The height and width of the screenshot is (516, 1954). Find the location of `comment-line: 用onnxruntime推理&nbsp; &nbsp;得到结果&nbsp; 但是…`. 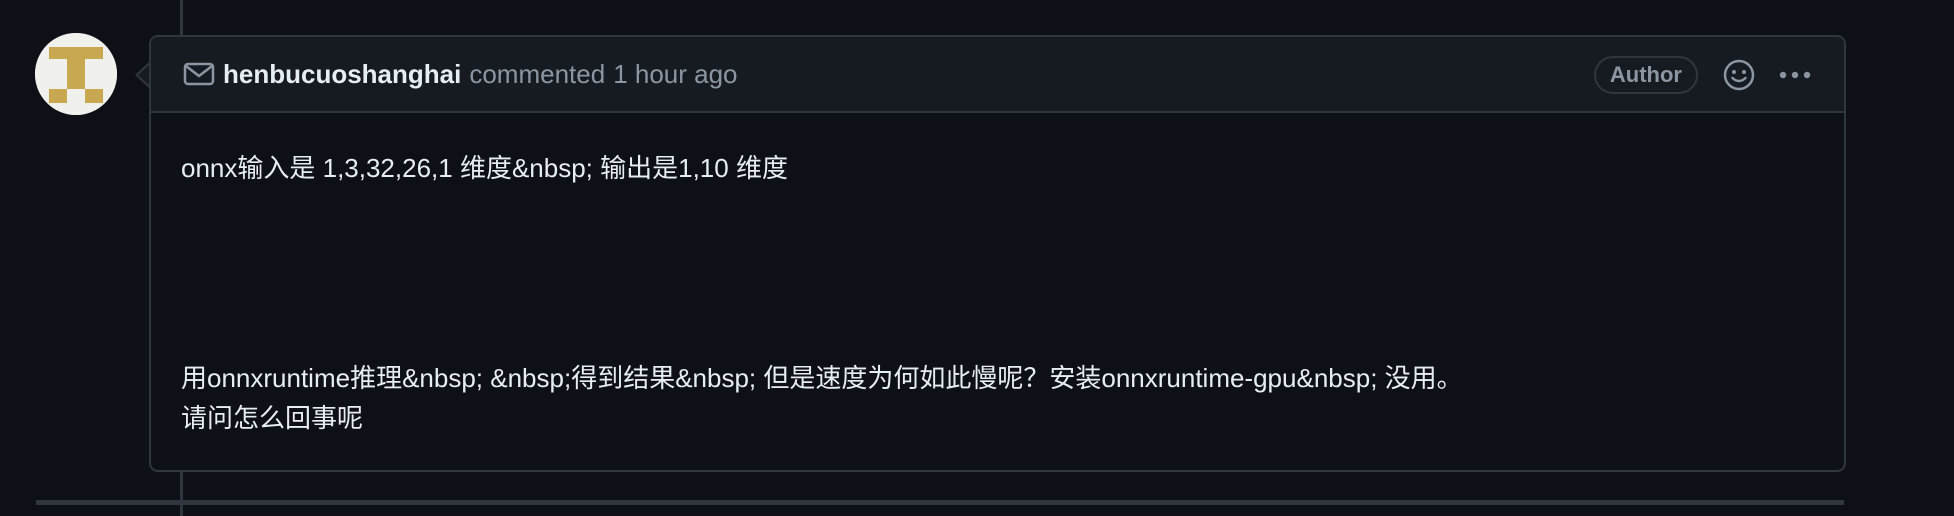

comment-line: 用onnxruntime推理&nbsp; &nbsp;得到结果&nbsp; 但是… is located at coordinates (822, 378).